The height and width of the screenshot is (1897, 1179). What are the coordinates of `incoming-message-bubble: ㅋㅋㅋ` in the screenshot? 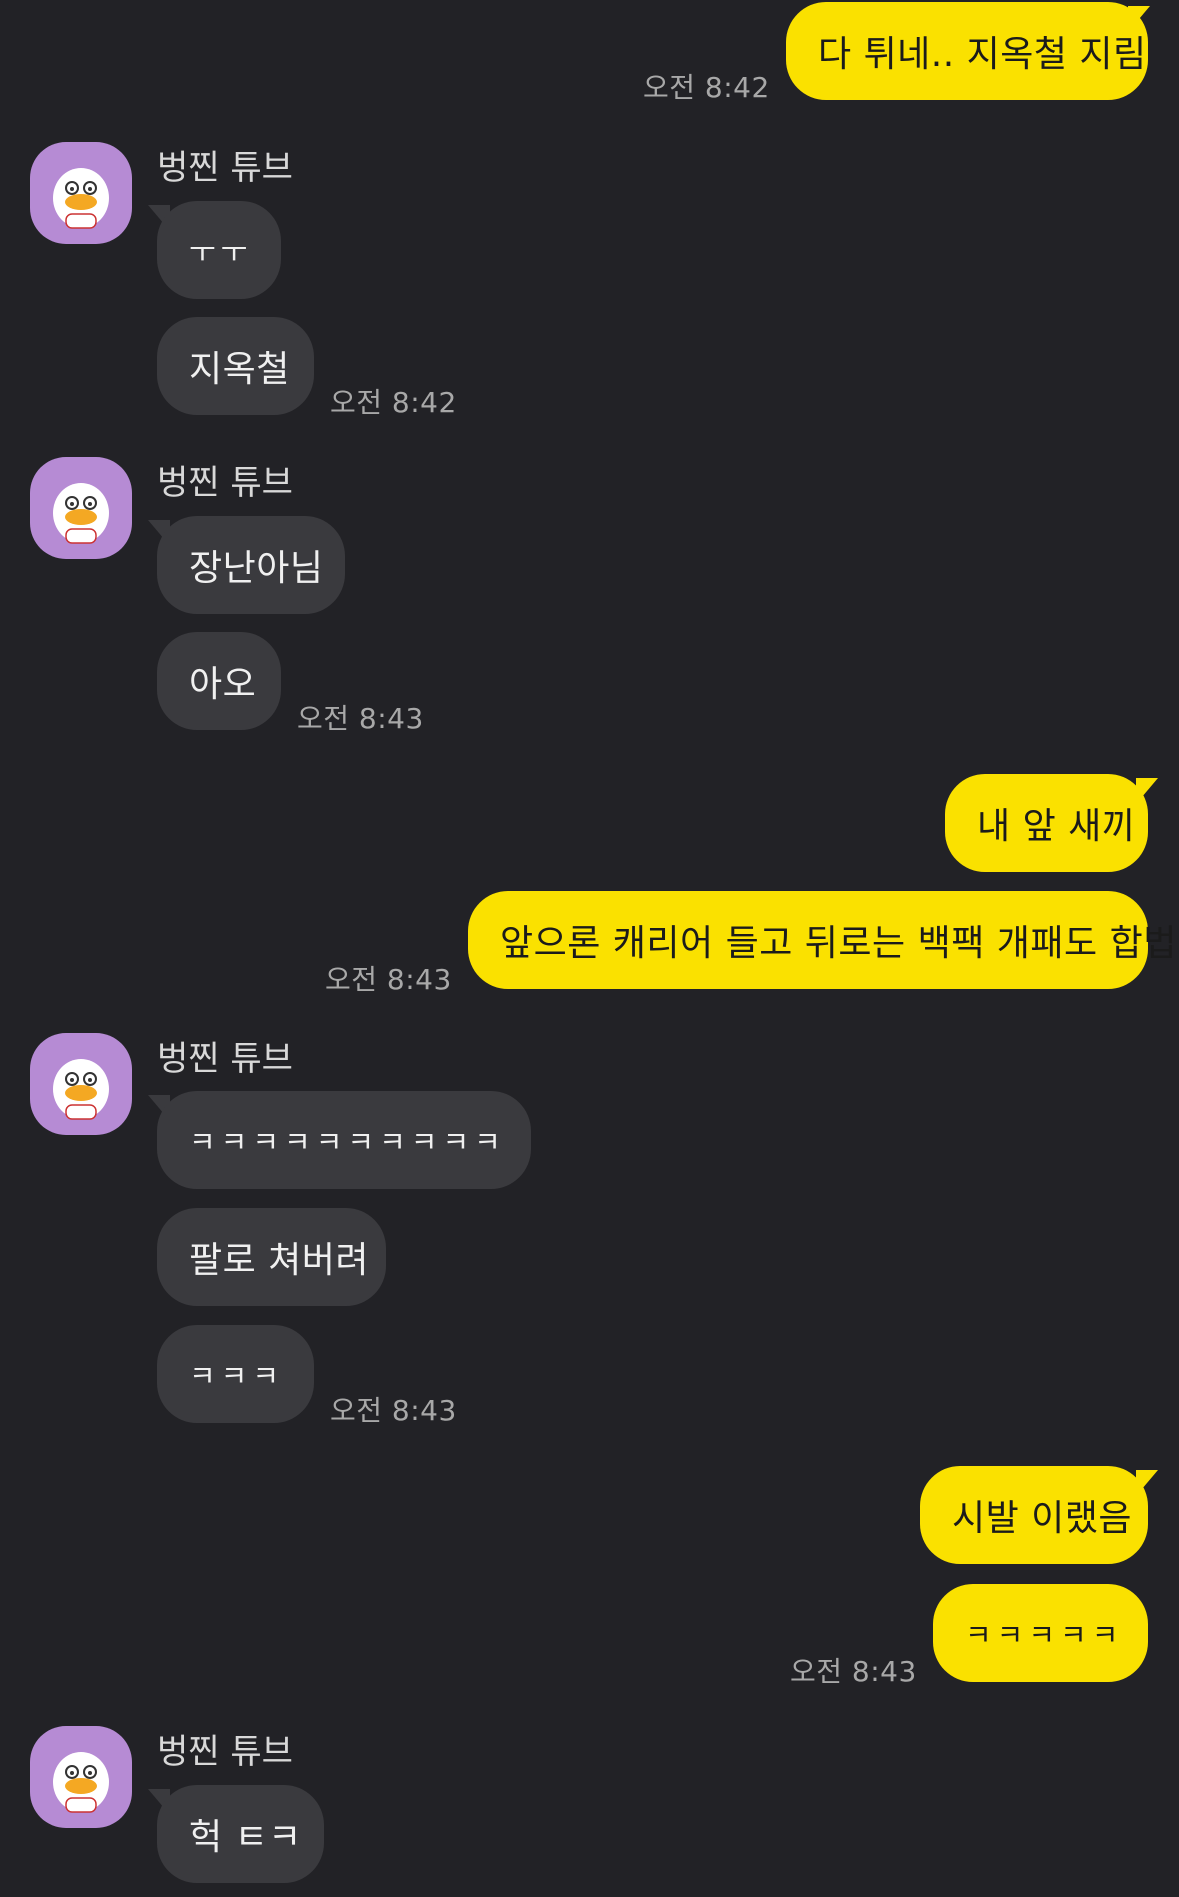 It's located at (235, 1374).